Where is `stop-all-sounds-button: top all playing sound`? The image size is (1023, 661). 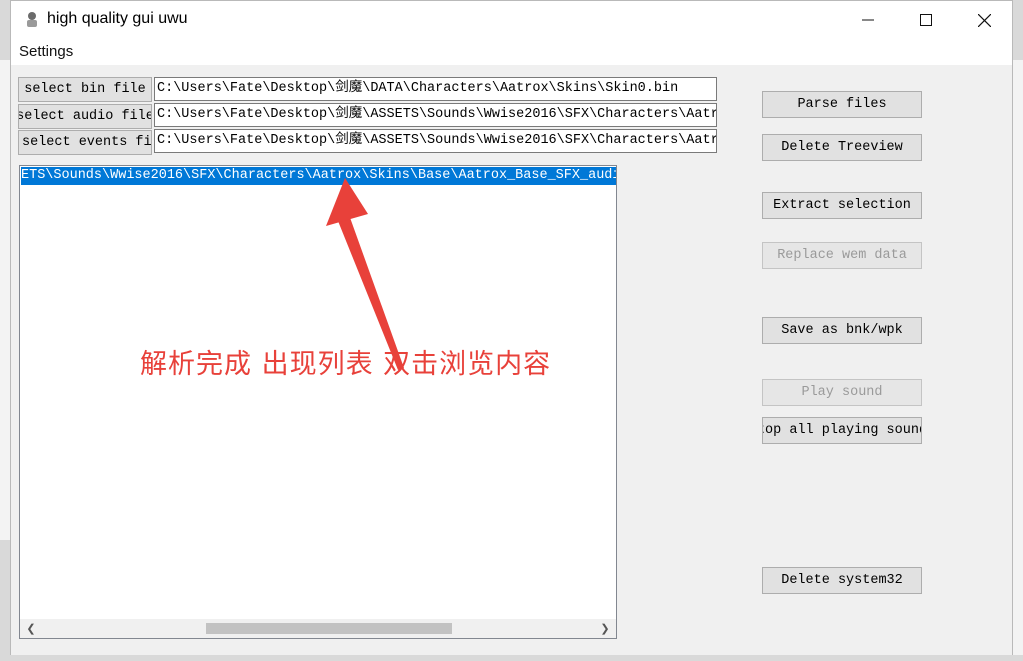 stop-all-sounds-button: top all playing sound is located at coordinates (842, 430).